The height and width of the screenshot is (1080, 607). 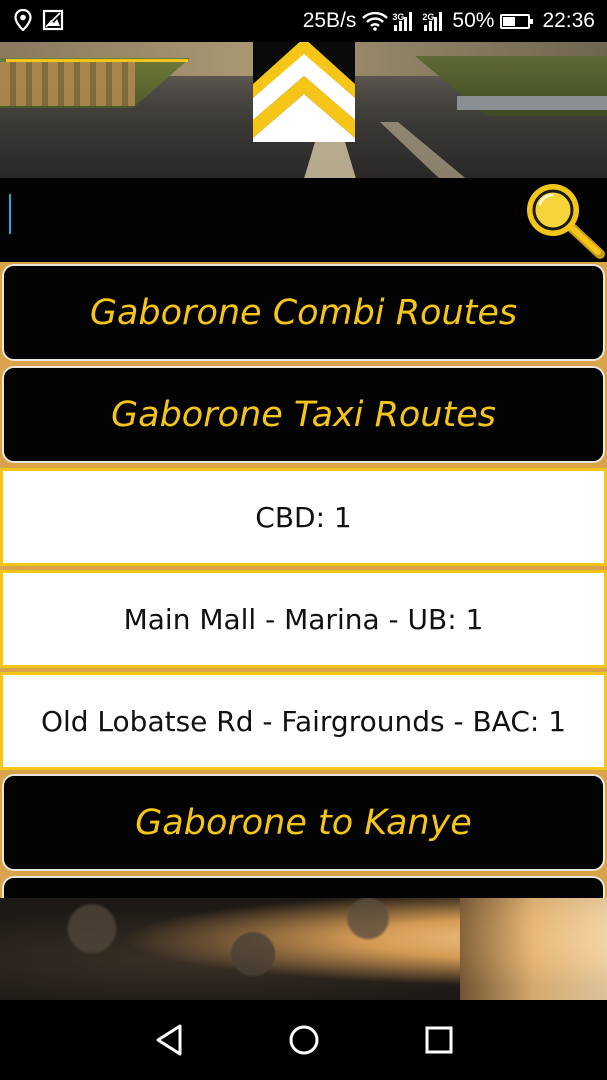 I want to click on search-button, so click(x=563, y=220).